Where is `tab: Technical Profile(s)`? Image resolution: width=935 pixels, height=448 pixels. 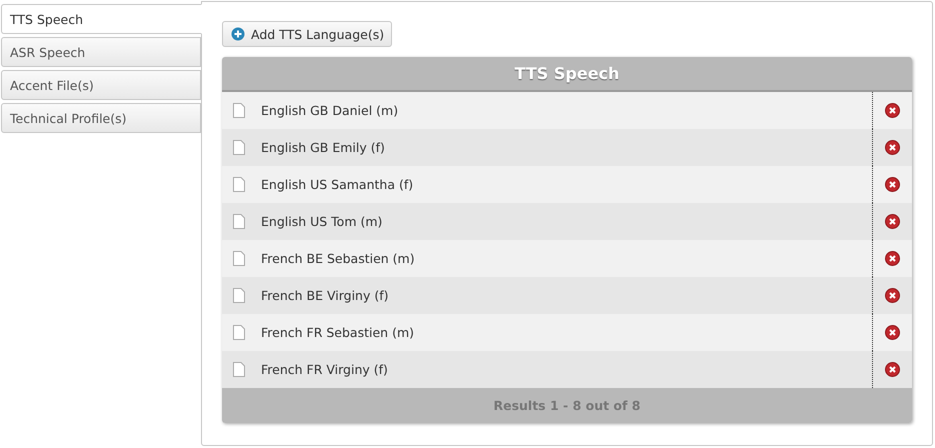
tab: Technical Profile(s) is located at coordinates (101, 118).